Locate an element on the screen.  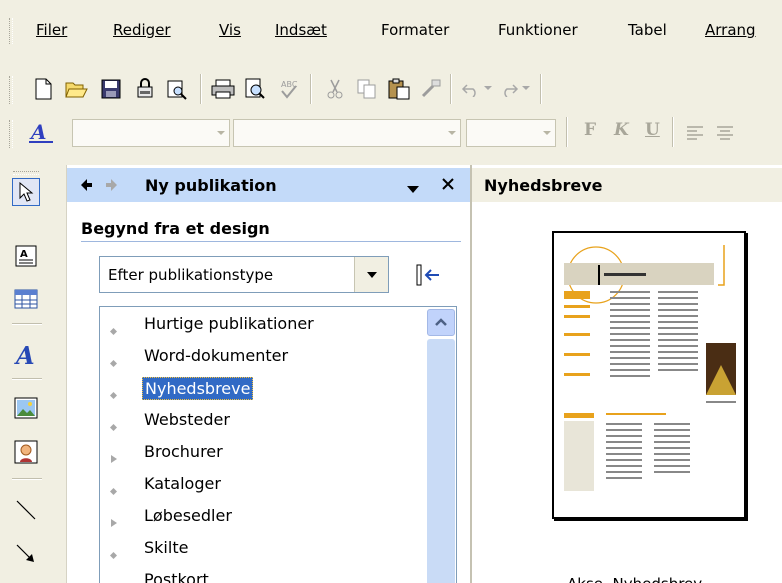
task-pane-header: Ny publikation is located at coordinates (269, 185).